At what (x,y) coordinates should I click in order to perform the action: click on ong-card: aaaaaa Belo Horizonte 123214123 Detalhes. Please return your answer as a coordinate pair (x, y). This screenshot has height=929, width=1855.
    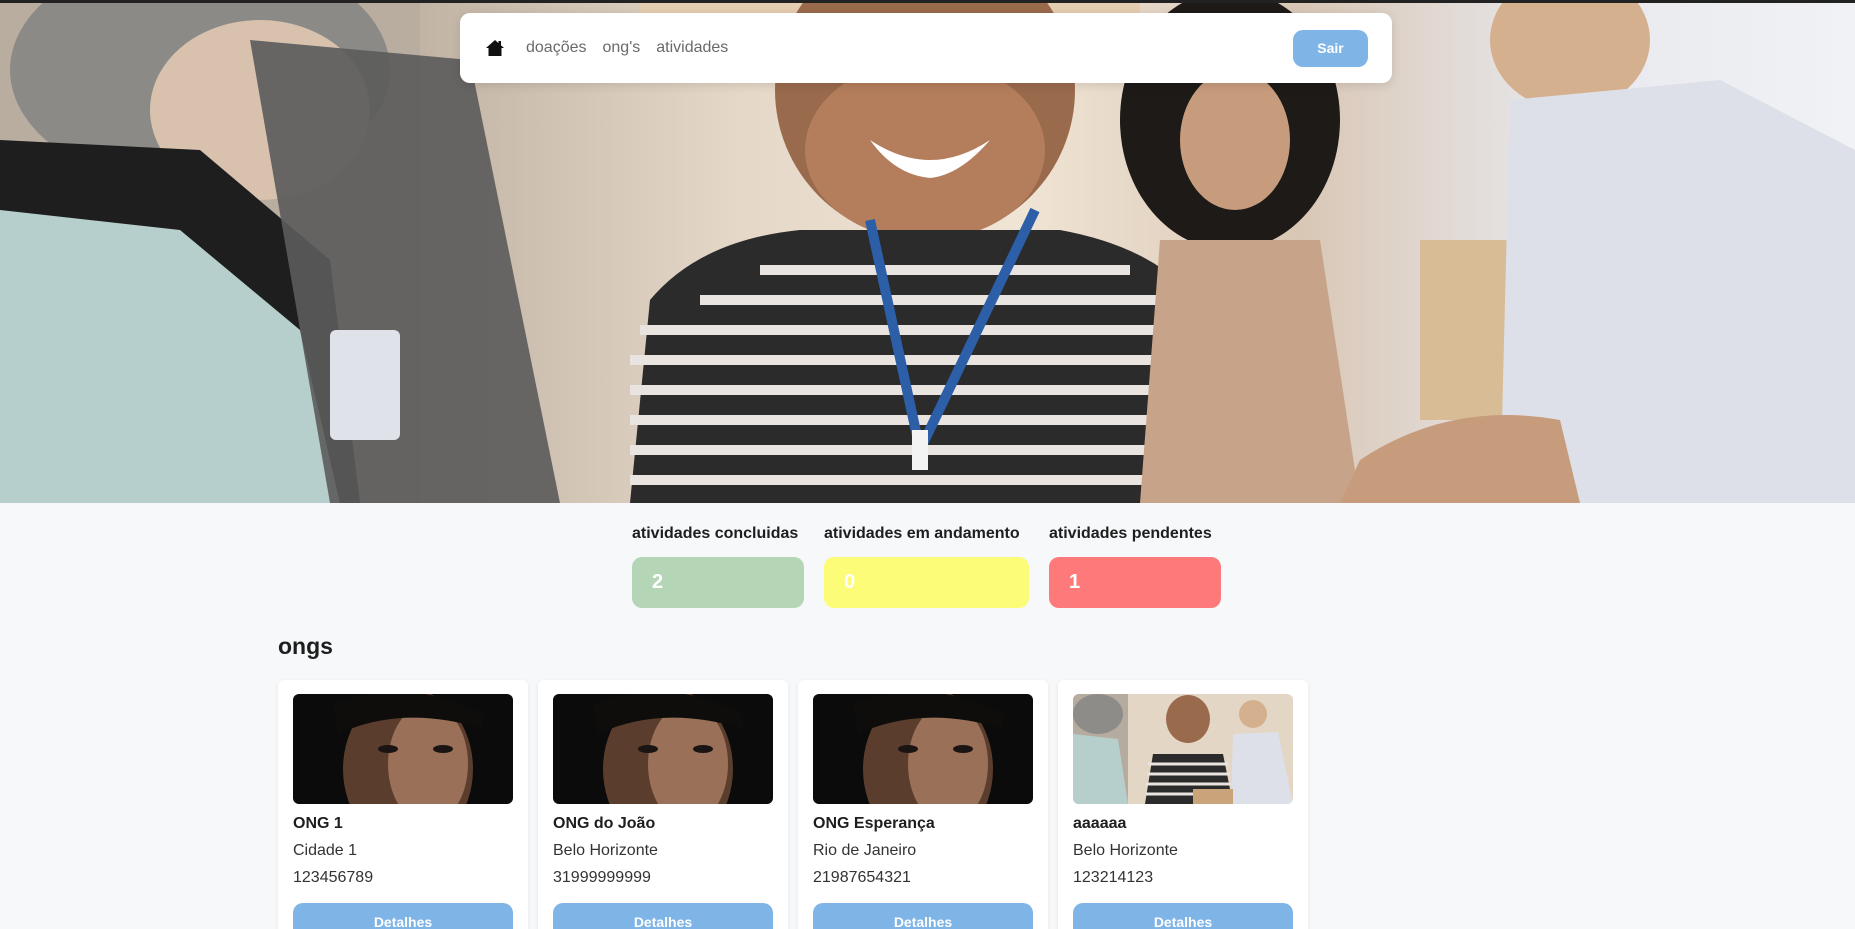
    Looking at the image, I should click on (1183, 804).